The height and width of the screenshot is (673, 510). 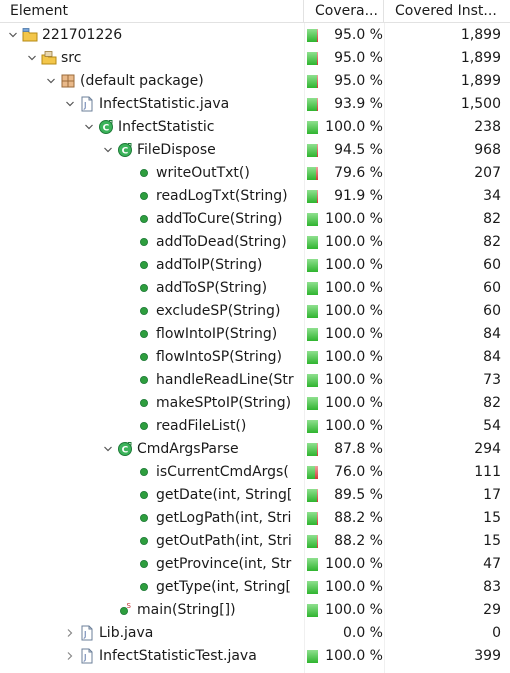 I want to click on covered-instructions-value: 47, so click(x=492, y=564).